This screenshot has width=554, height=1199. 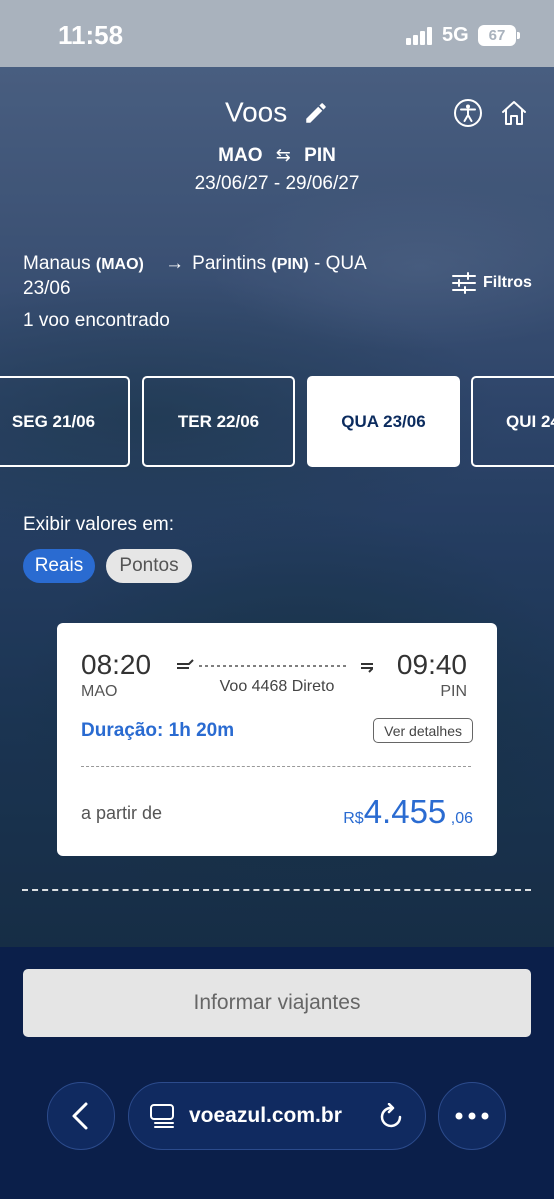 What do you see at coordinates (320, 155) in the screenshot?
I see `destination-code: PIN` at bounding box center [320, 155].